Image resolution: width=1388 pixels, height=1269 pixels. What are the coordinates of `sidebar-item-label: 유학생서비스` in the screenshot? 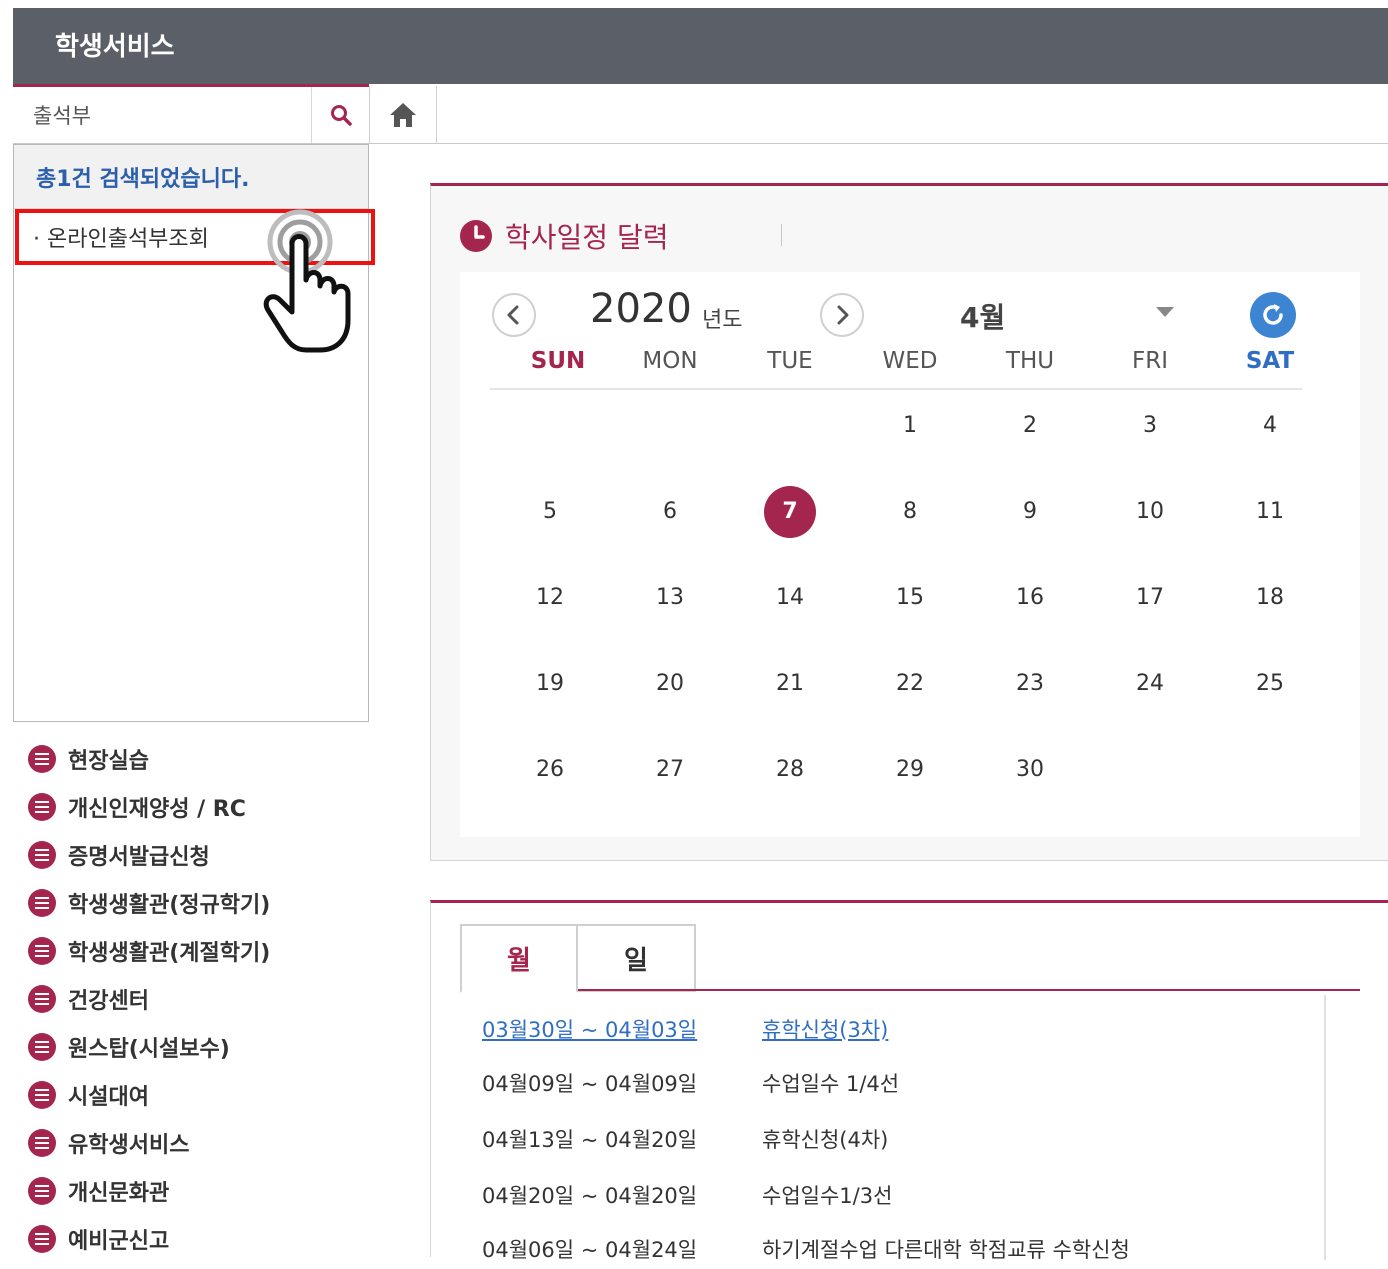 It's located at (129, 1145).